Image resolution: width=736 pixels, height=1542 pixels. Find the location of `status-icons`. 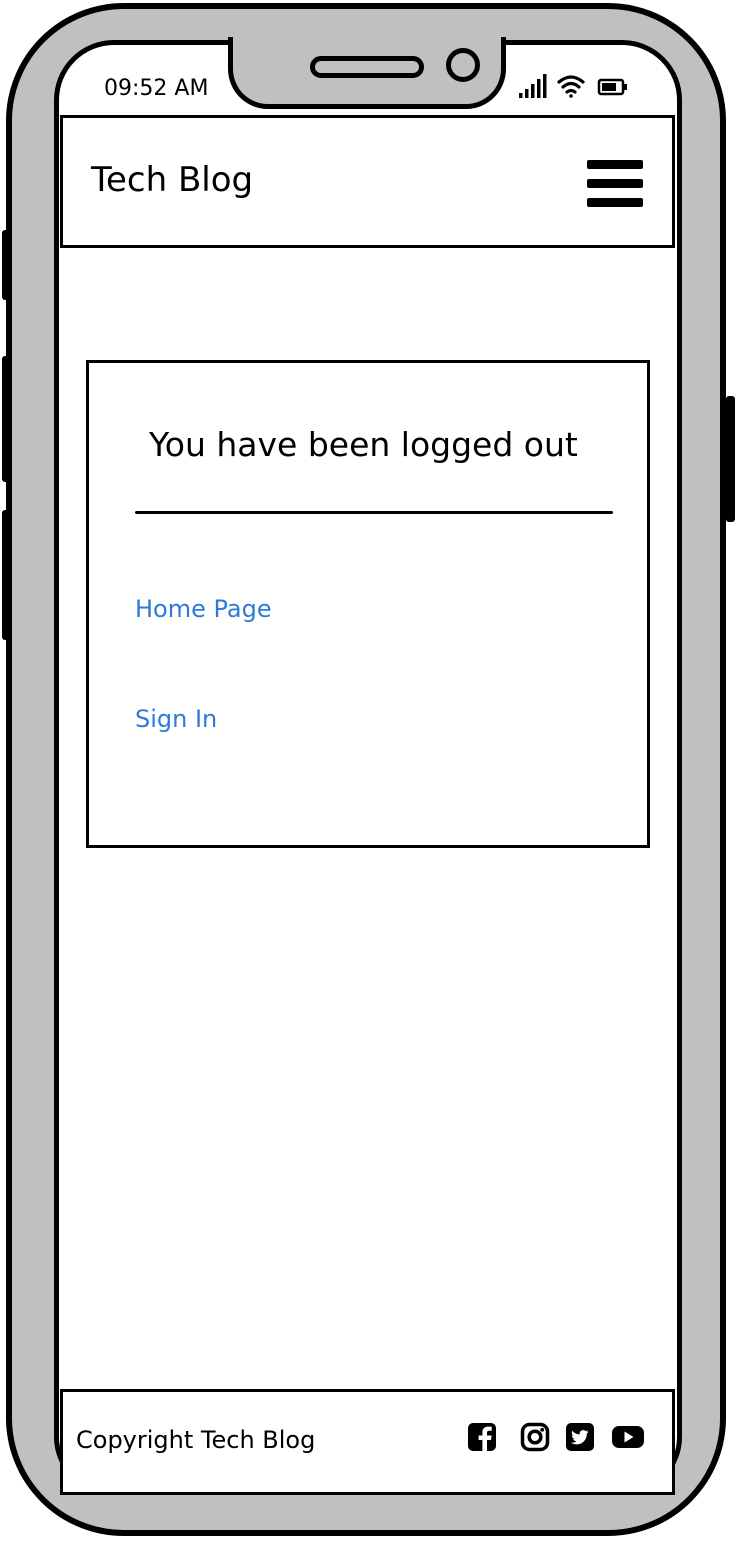

status-icons is located at coordinates (574, 87).